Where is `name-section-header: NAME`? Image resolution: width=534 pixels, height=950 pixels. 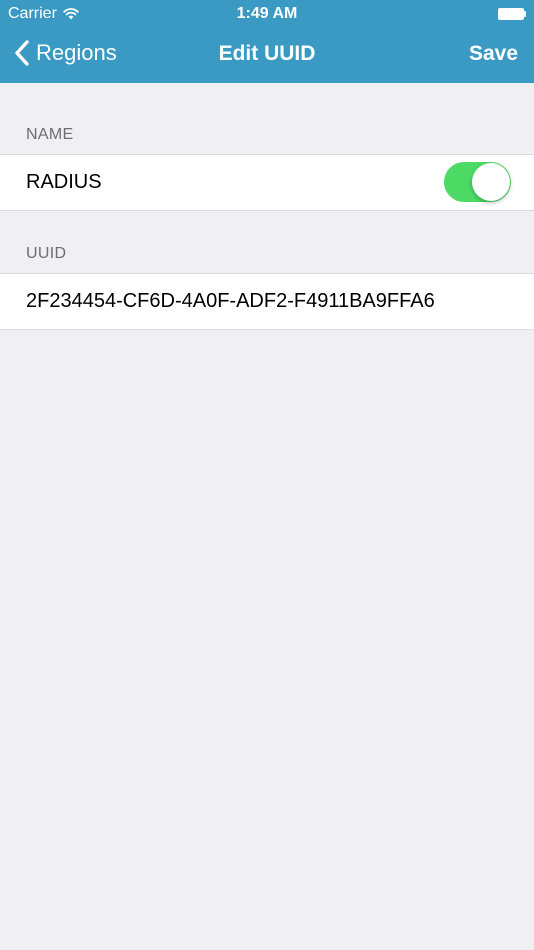
name-section-header: NAME is located at coordinates (50, 134).